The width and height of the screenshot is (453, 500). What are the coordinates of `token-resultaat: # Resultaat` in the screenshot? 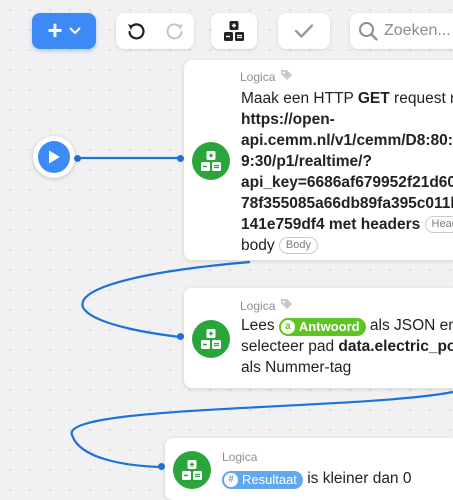 It's located at (262, 480).